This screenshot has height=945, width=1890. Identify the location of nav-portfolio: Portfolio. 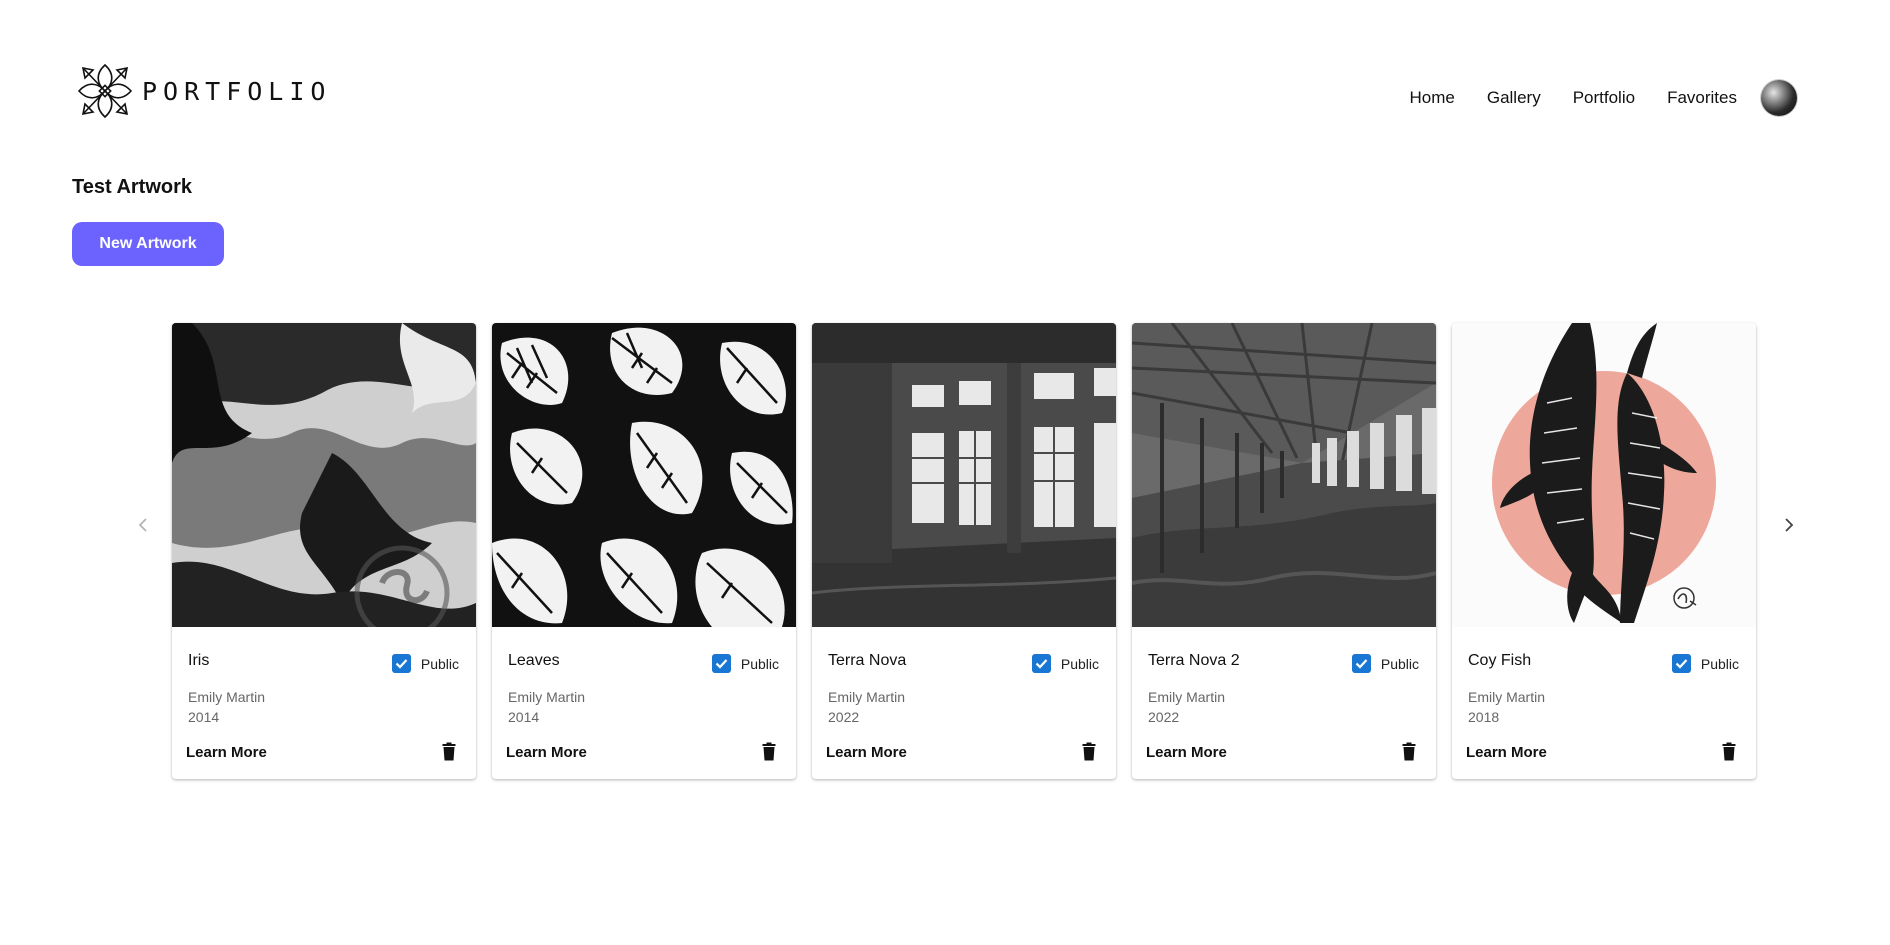
(1604, 98).